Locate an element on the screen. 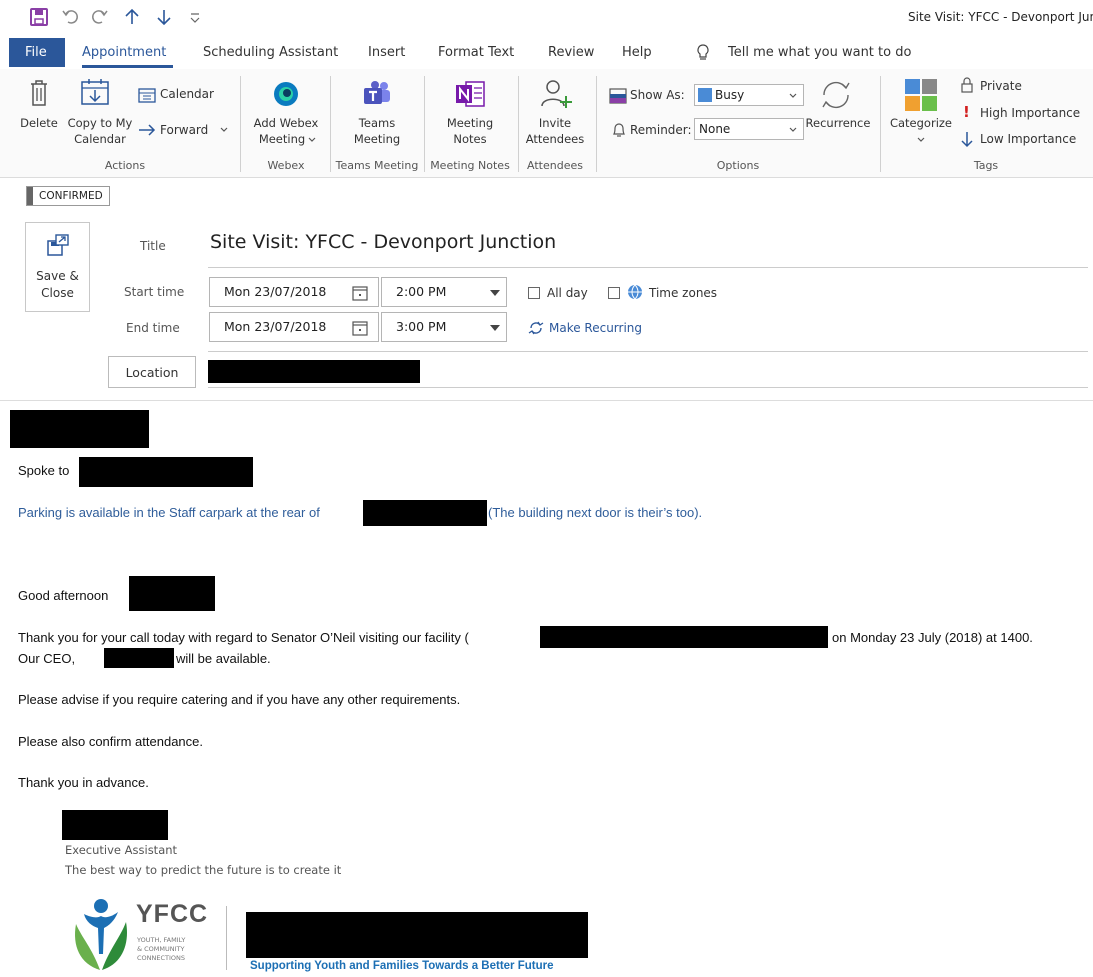  start-time-label: Start time is located at coordinates (154, 292).